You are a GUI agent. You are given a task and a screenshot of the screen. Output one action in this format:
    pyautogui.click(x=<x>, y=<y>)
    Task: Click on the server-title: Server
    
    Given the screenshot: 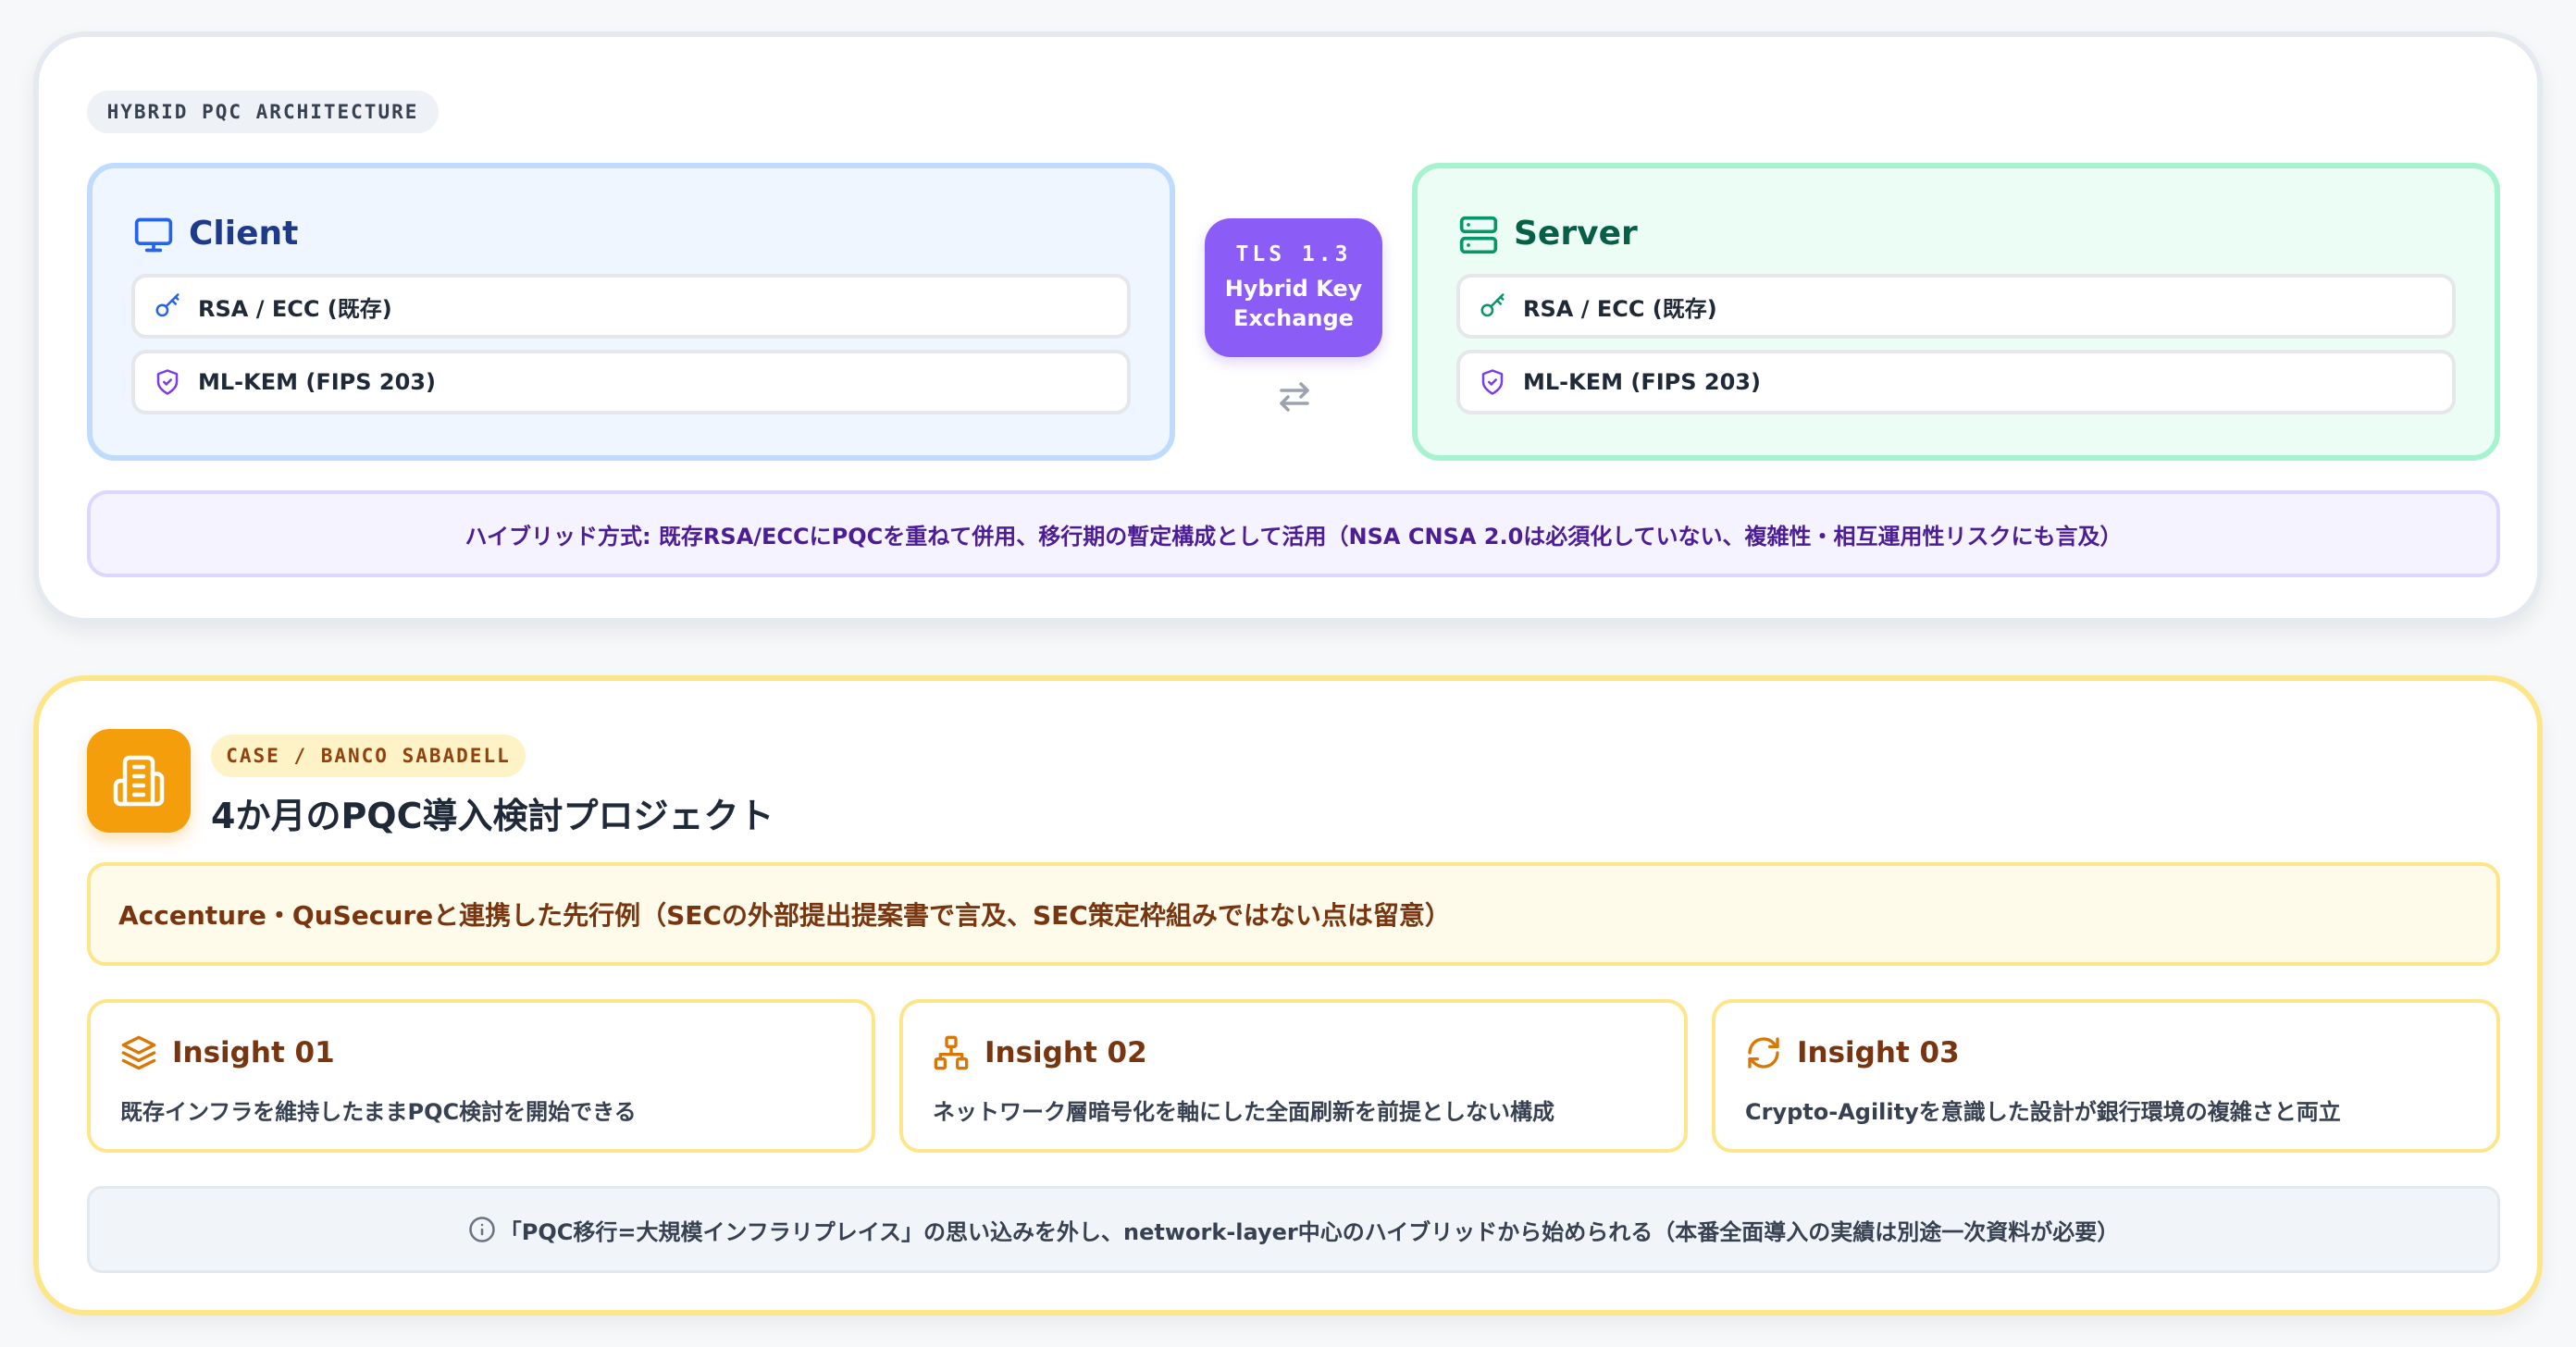 What is the action you would take?
    pyautogui.click(x=1576, y=234)
    